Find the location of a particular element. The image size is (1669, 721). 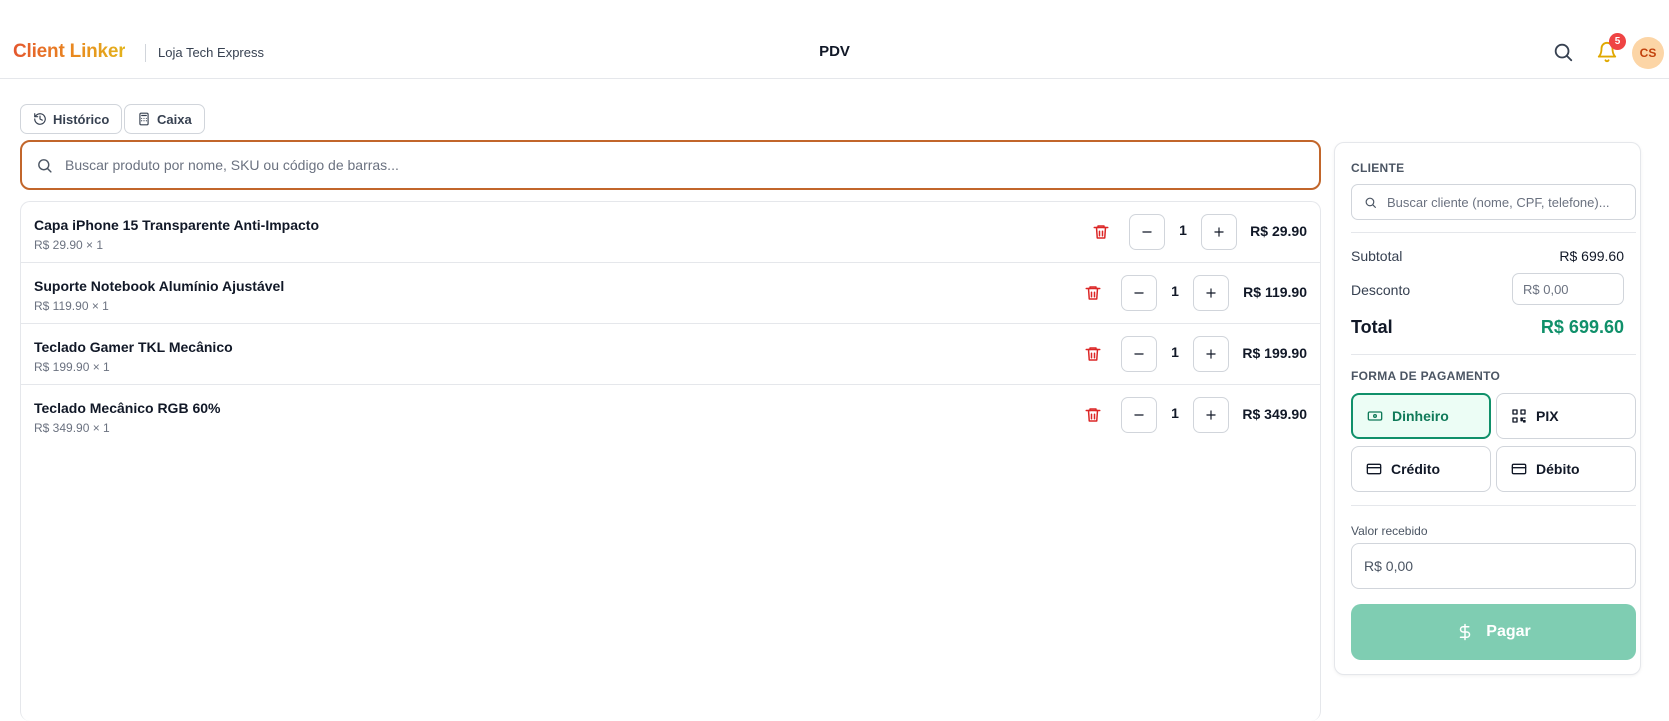

product-search-box is located at coordinates (670, 165).